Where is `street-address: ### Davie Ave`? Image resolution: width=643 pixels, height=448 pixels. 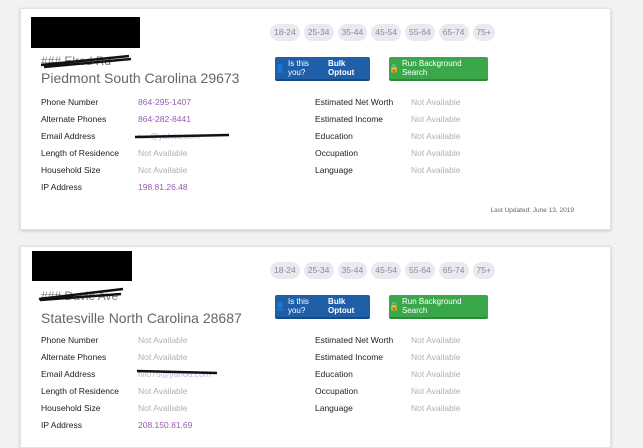
street-address: ### Davie Ave is located at coordinates (80, 296).